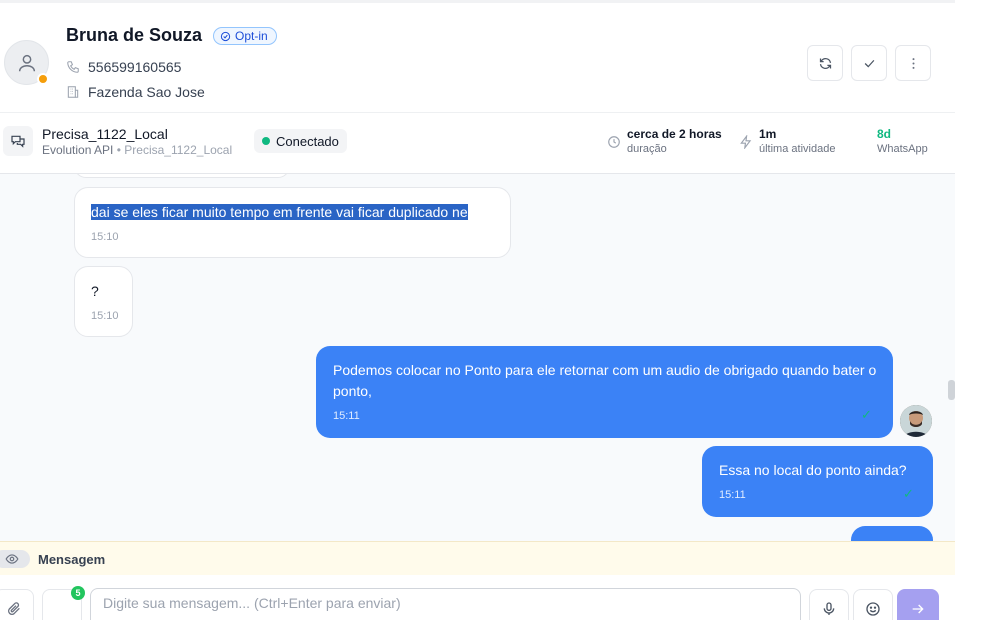 This screenshot has height=620, width=985. I want to click on connection-status: Conectado, so click(300, 141).